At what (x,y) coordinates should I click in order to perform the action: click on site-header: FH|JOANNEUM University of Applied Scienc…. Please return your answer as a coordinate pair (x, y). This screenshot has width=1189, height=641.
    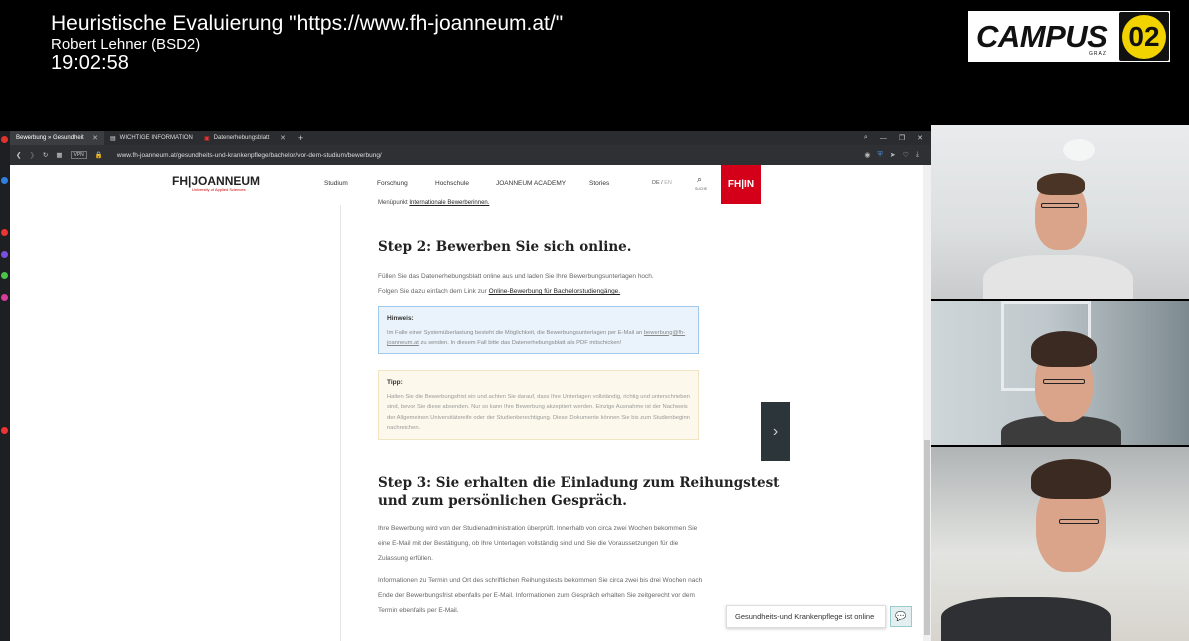
    Looking at the image, I should click on (466, 185).